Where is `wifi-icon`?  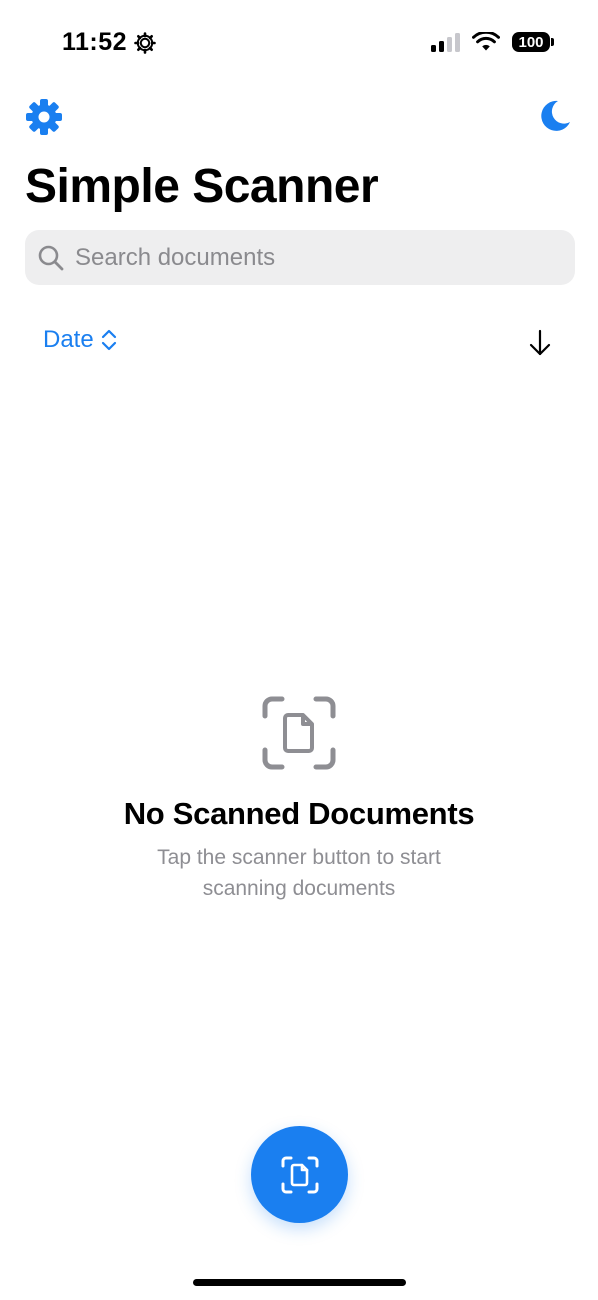 wifi-icon is located at coordinates (486, 41).